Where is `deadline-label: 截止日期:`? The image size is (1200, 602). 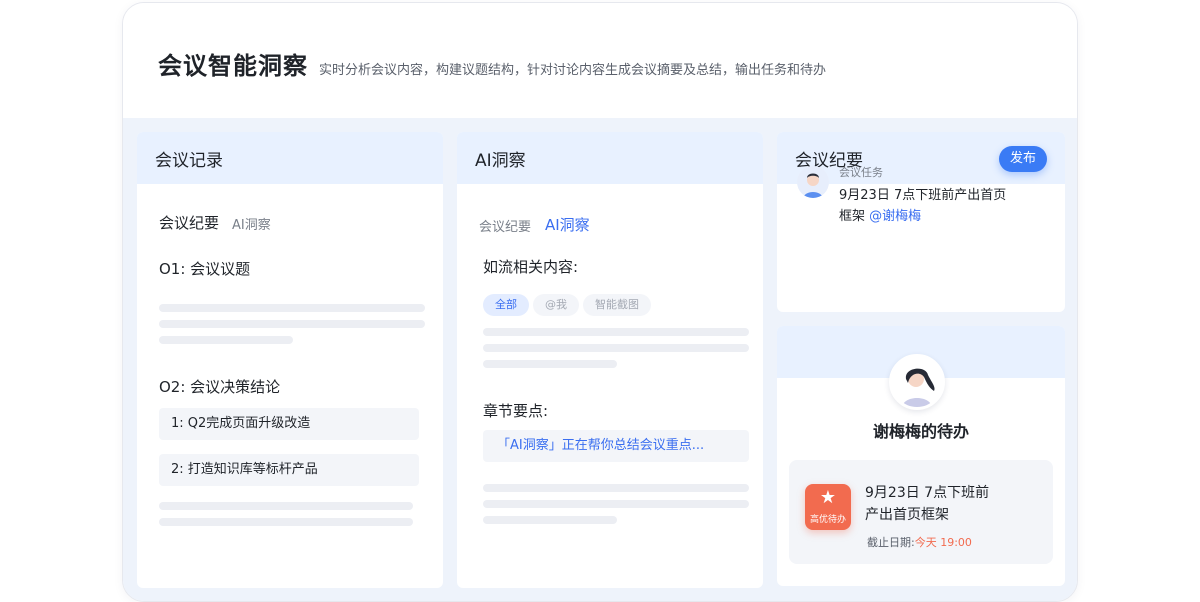
deadline-label: 截止日期: is located at coordinates (891, 542).